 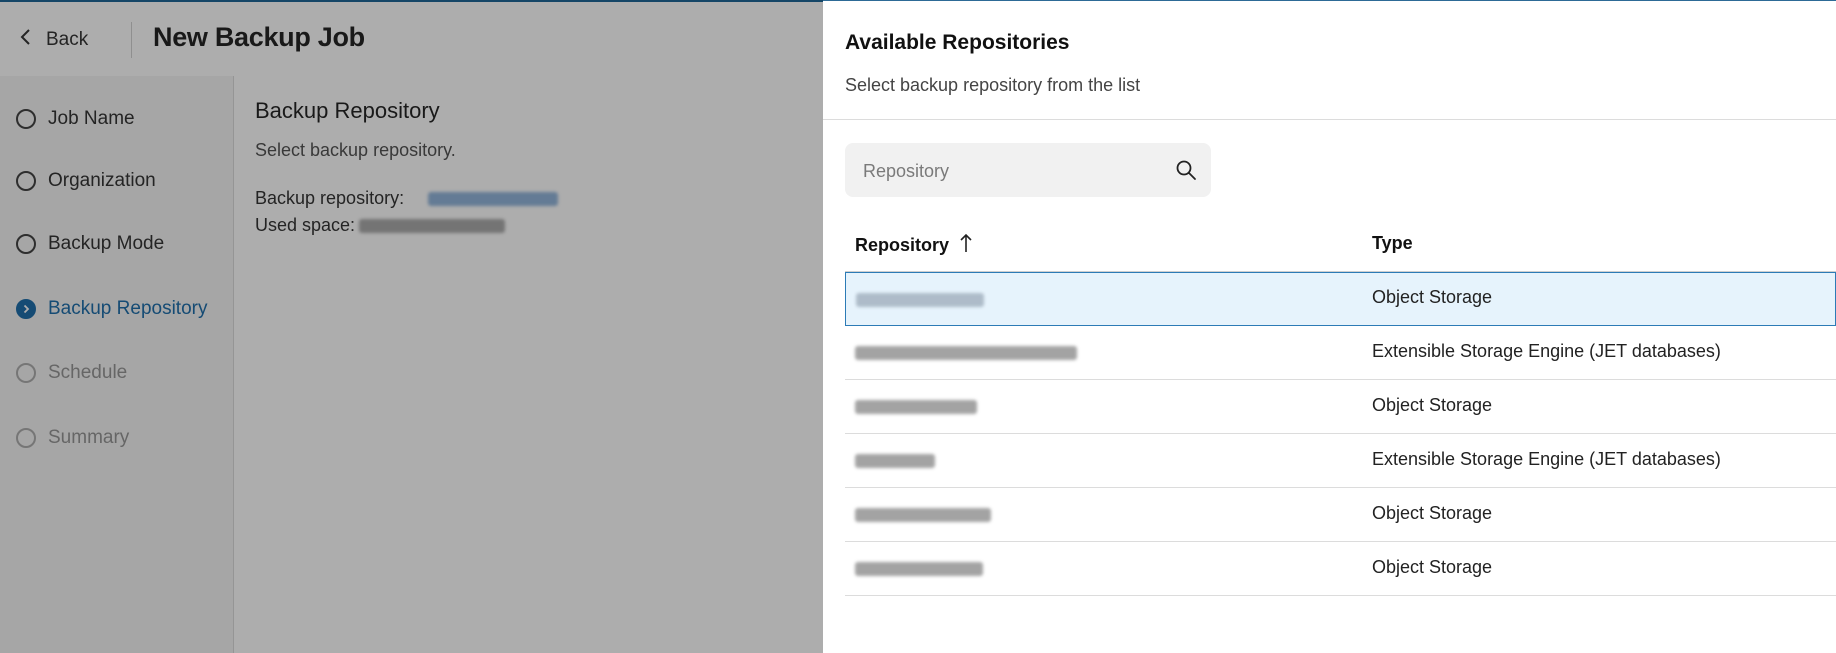 What do you see at coordinates (966, 245) in the screenshot?
I see `sort-ascending-icon` at bounding box center [966, 245].